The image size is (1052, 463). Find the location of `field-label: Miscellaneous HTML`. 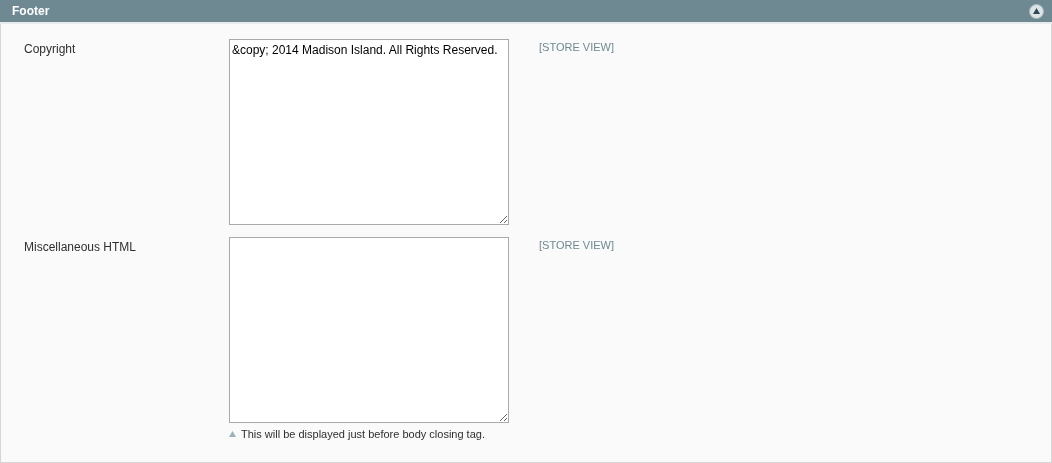

field-label: Miscellaneous HTML is located at coordinates (80, 246).